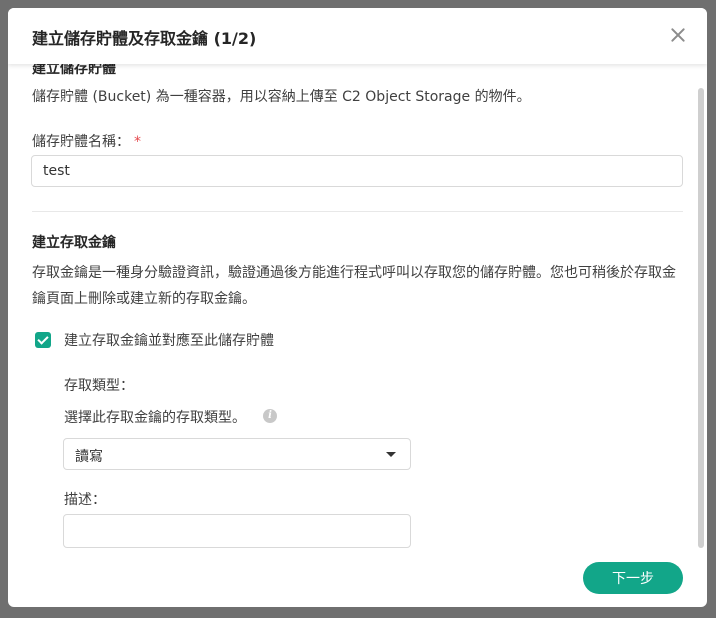  I want to click on access-type-label: 存取類型：, so click(99, 386).